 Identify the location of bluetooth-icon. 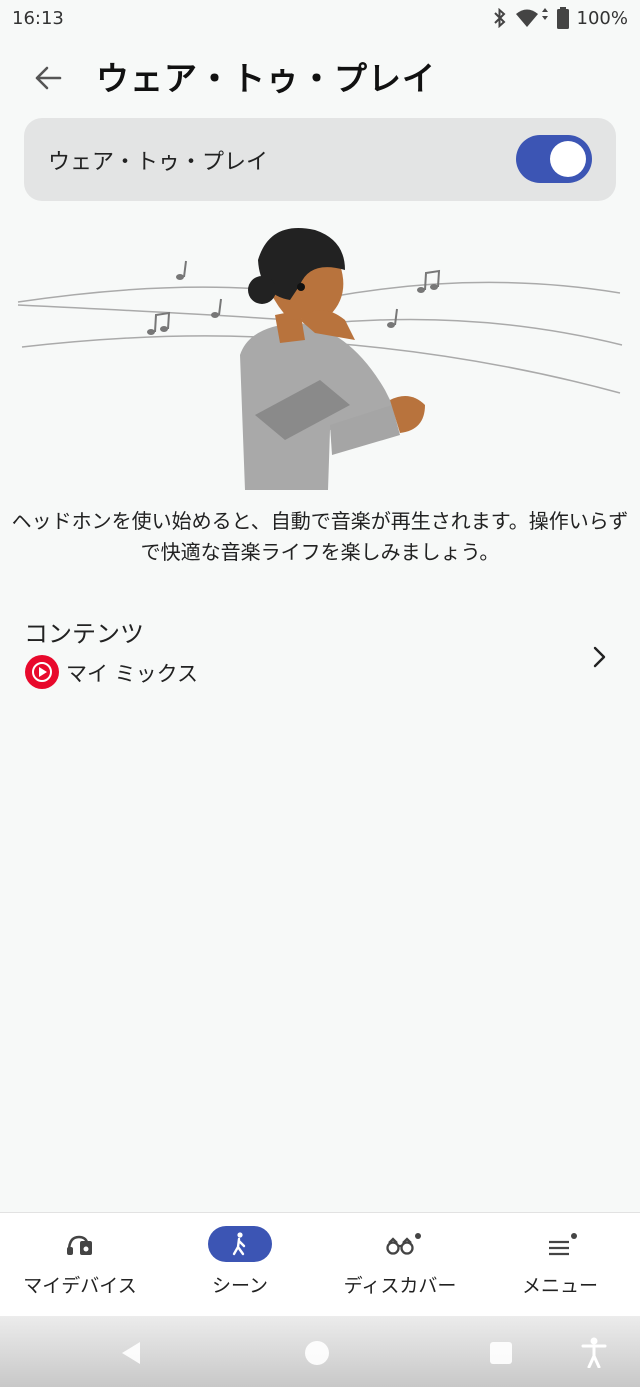
(499, 18).